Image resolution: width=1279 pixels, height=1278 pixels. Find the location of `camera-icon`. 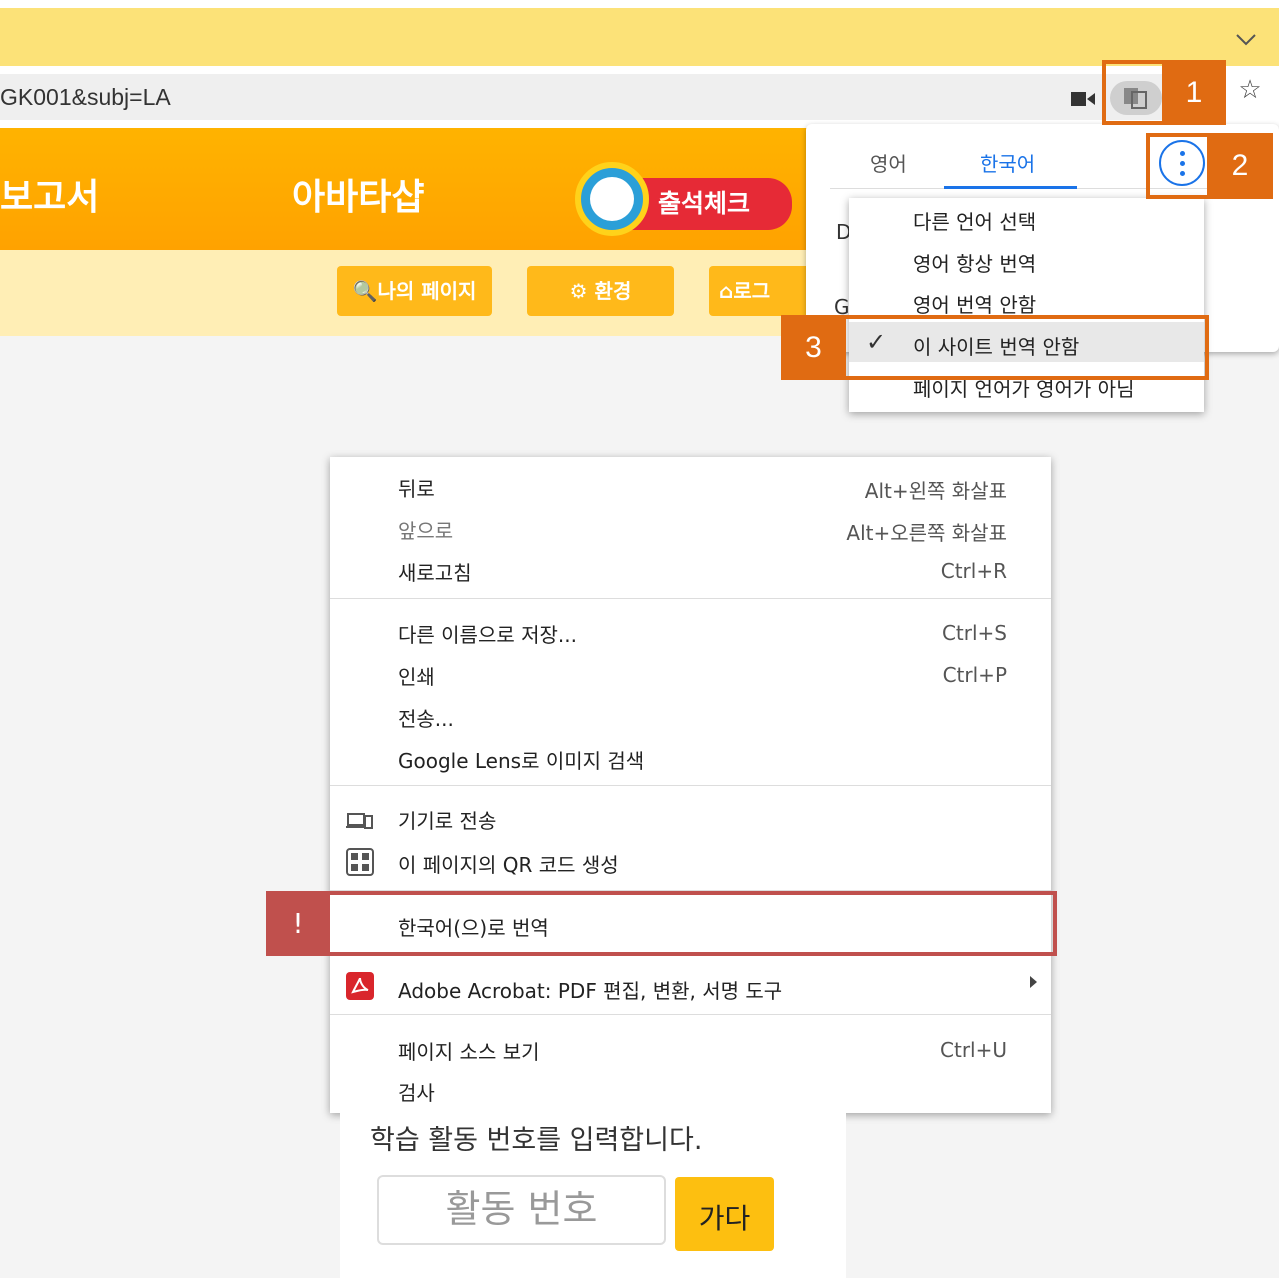

camera-icon is located at coordinates (1083, 98).